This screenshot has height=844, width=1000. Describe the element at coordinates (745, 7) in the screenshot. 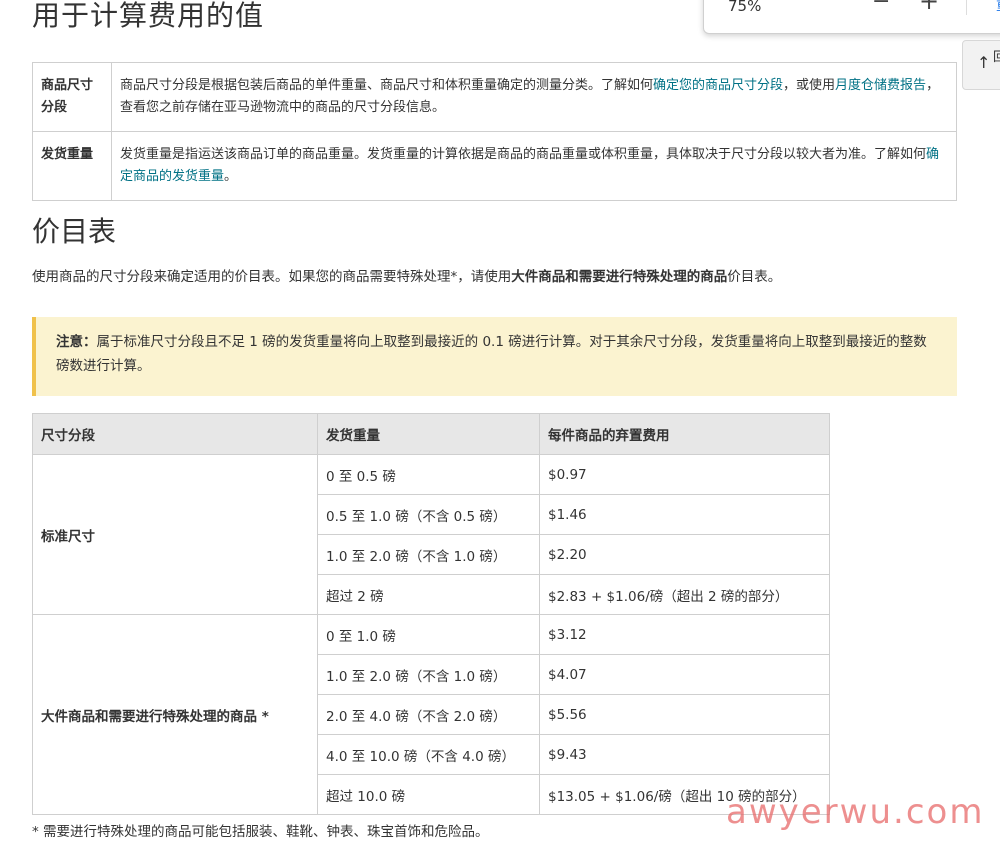

I see `zoom-level: 75%` at that location.